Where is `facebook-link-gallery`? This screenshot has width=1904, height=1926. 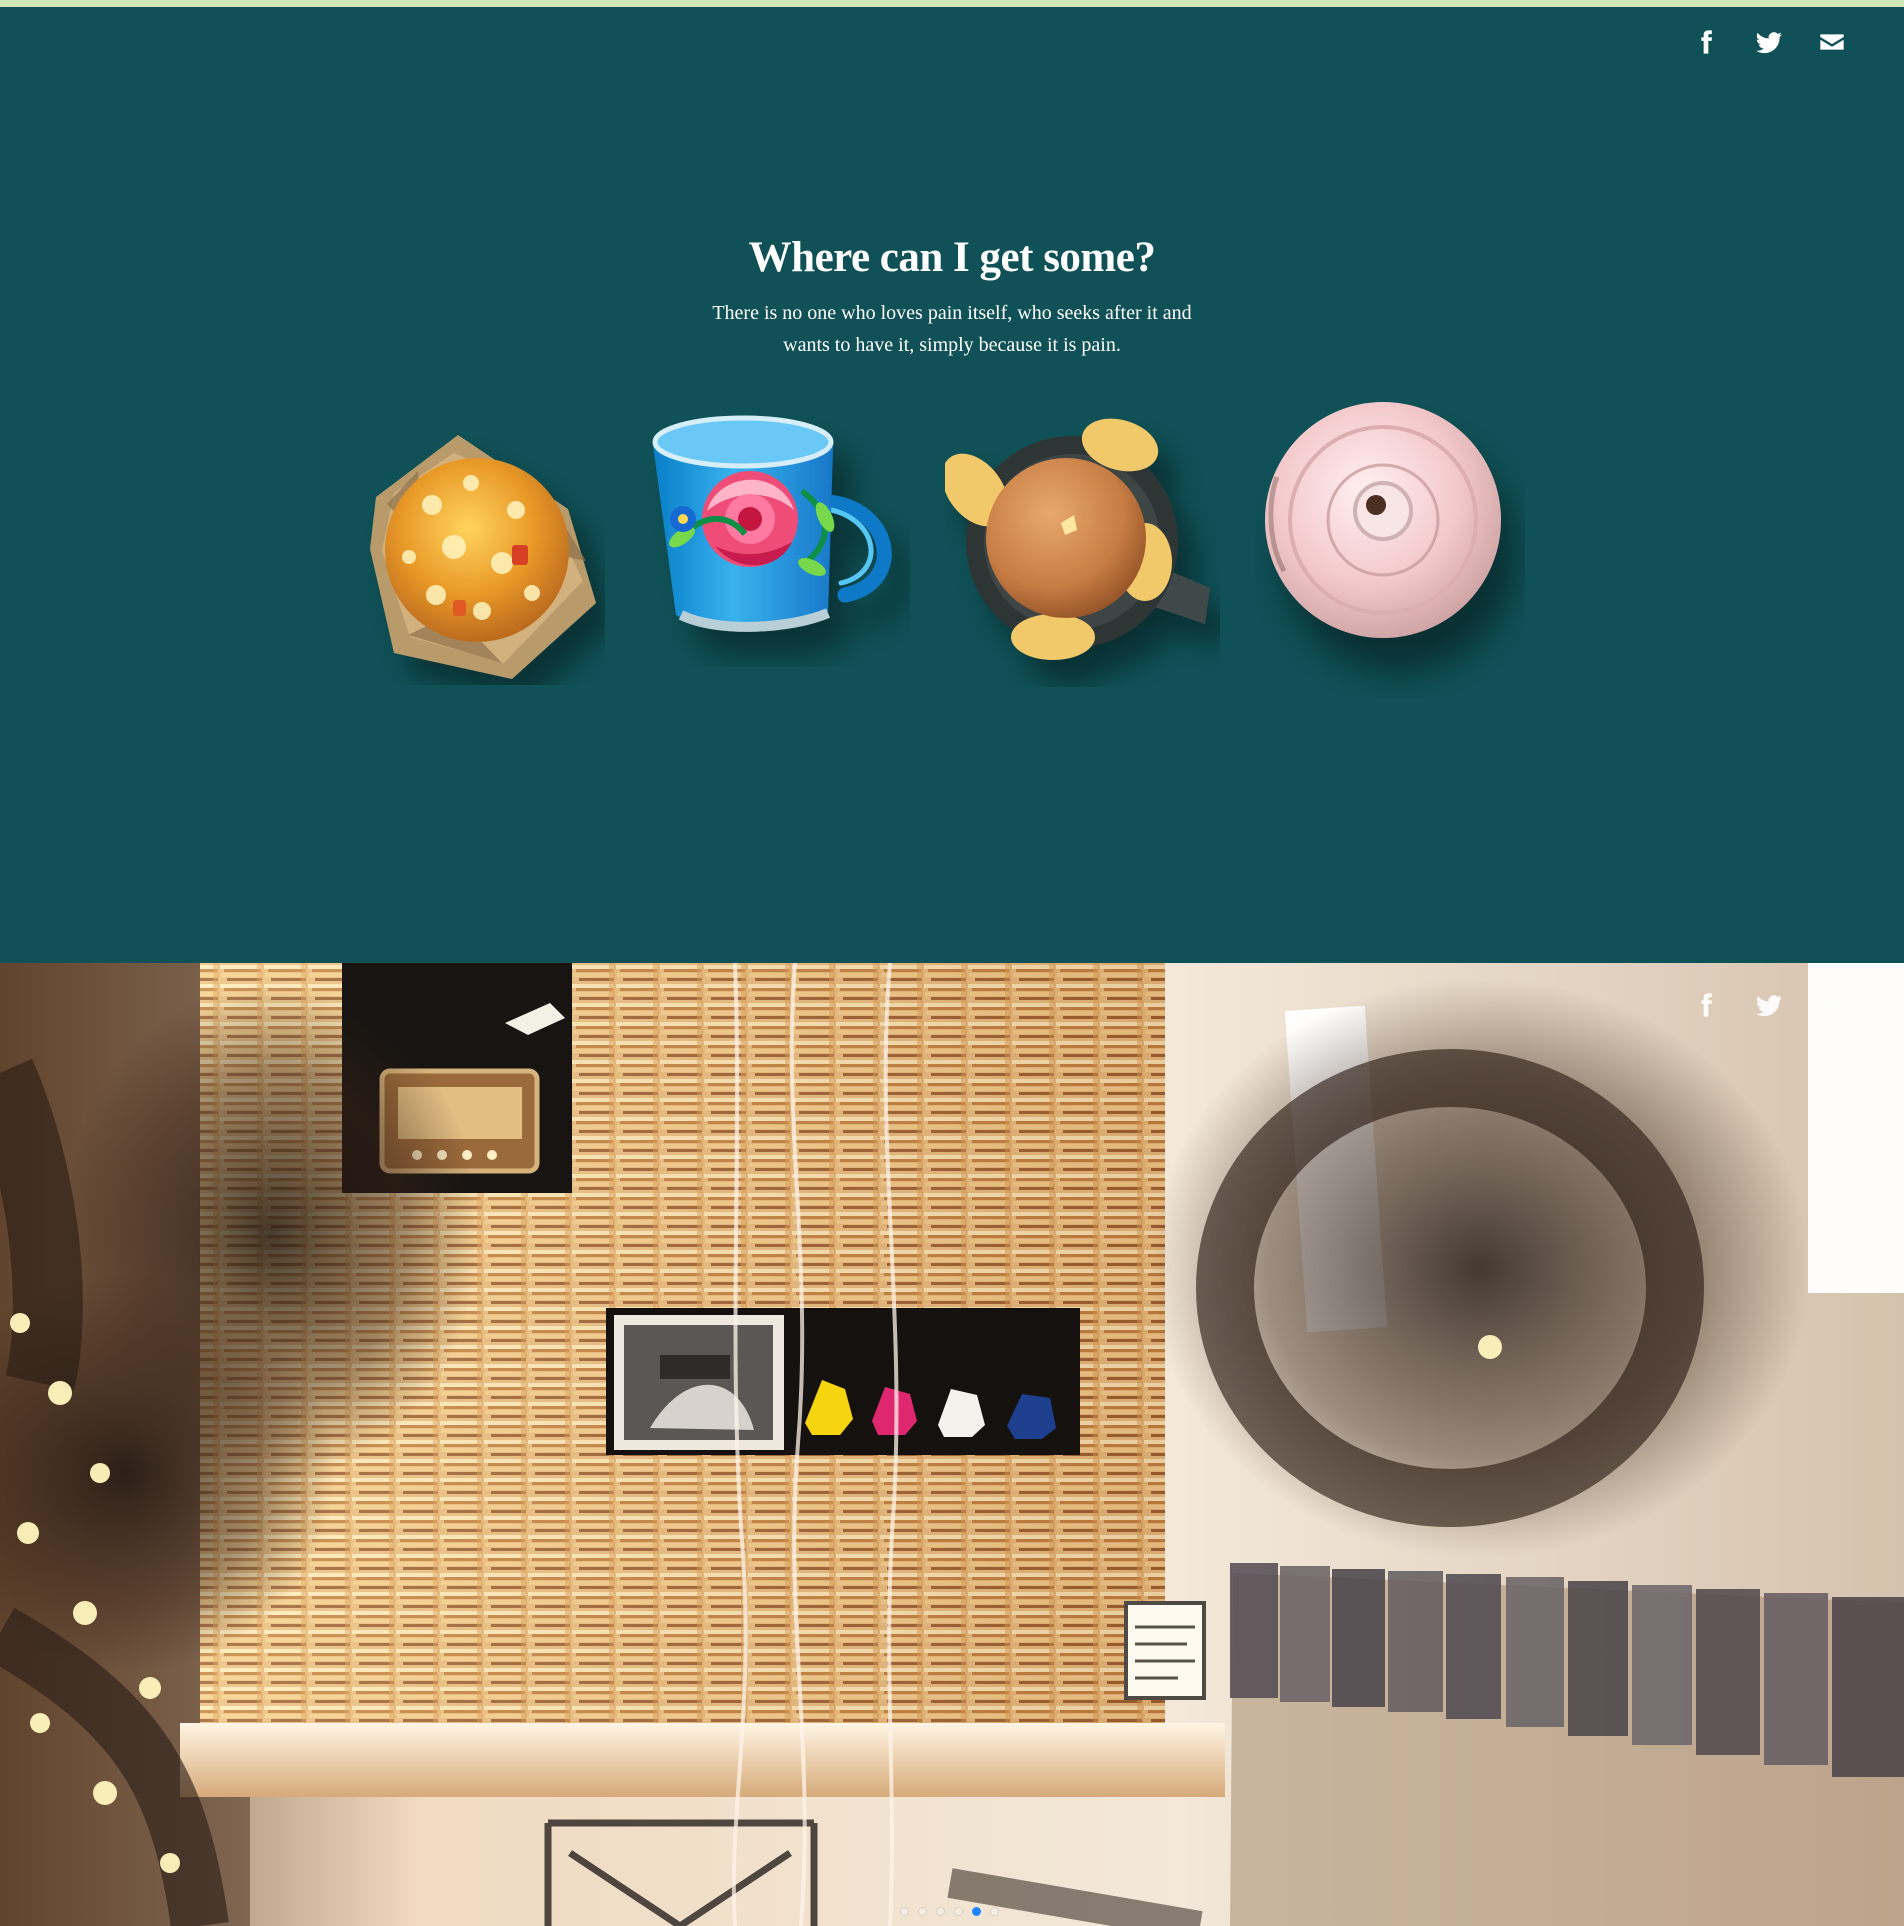
facebook-link-gallery is located at coordinates (1706, 1005).